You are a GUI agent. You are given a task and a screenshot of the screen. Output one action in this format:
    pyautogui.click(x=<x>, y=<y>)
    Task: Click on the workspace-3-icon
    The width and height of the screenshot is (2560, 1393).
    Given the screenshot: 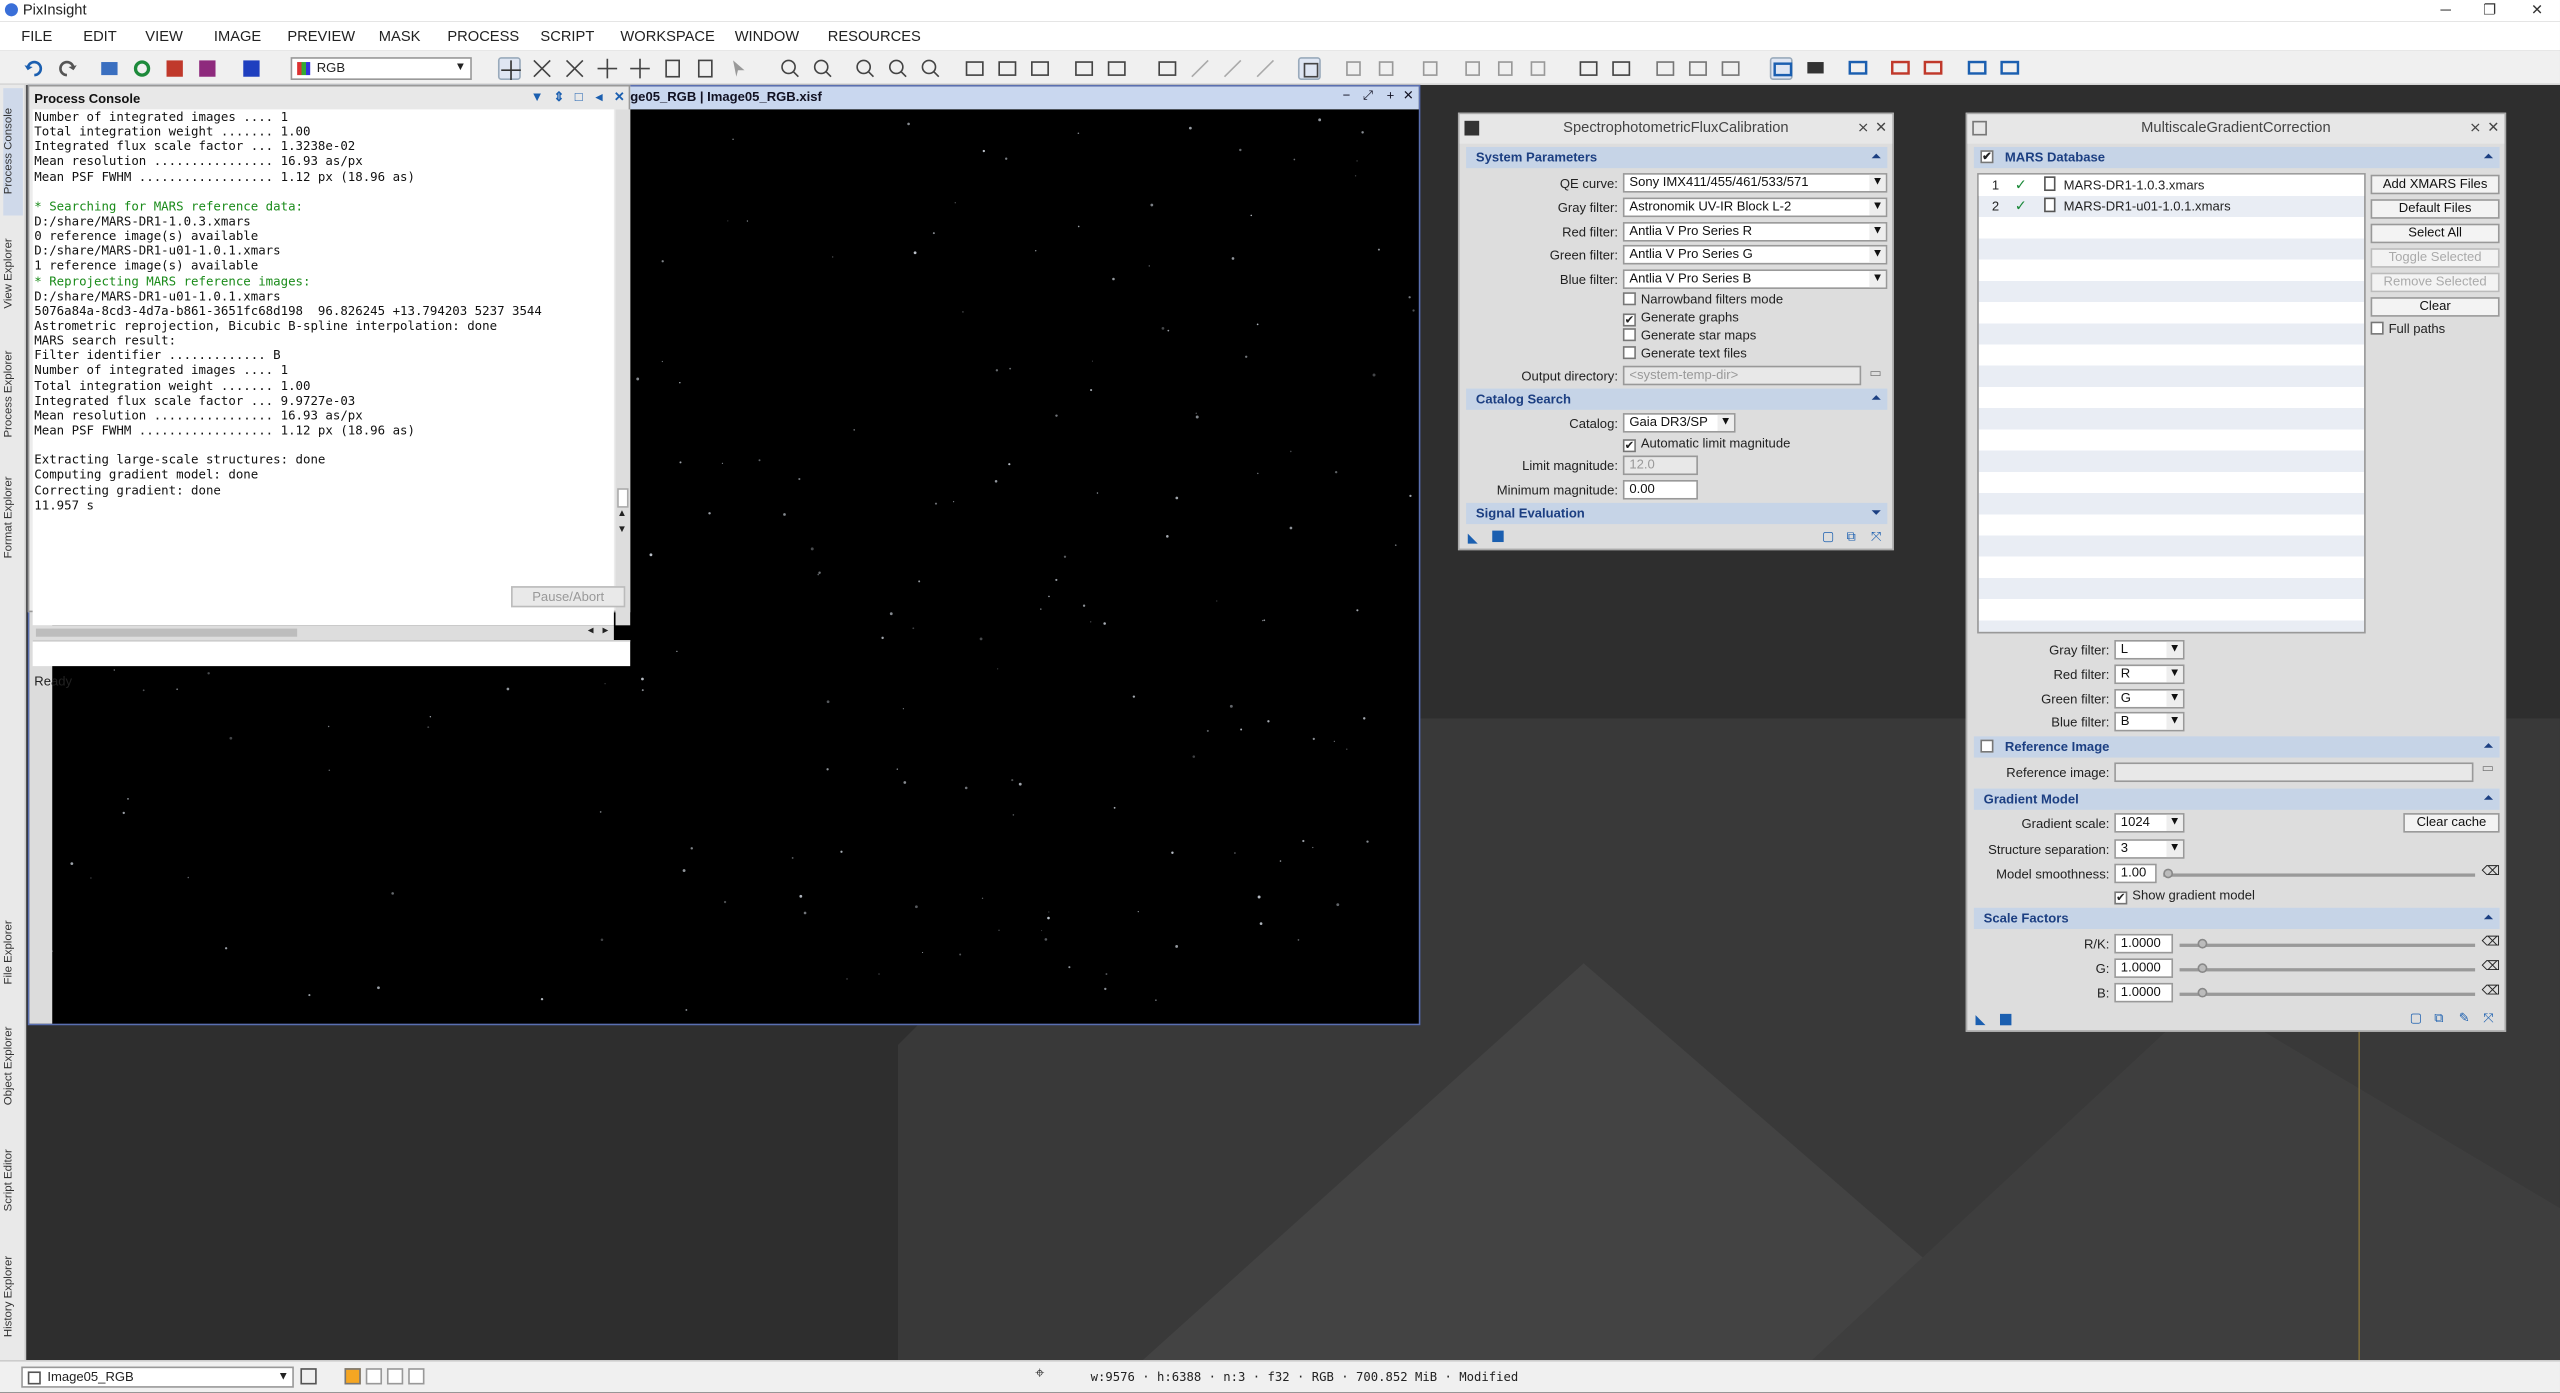 What is the action you would take?
    pyautogui.click(x=1858, y=68)
    